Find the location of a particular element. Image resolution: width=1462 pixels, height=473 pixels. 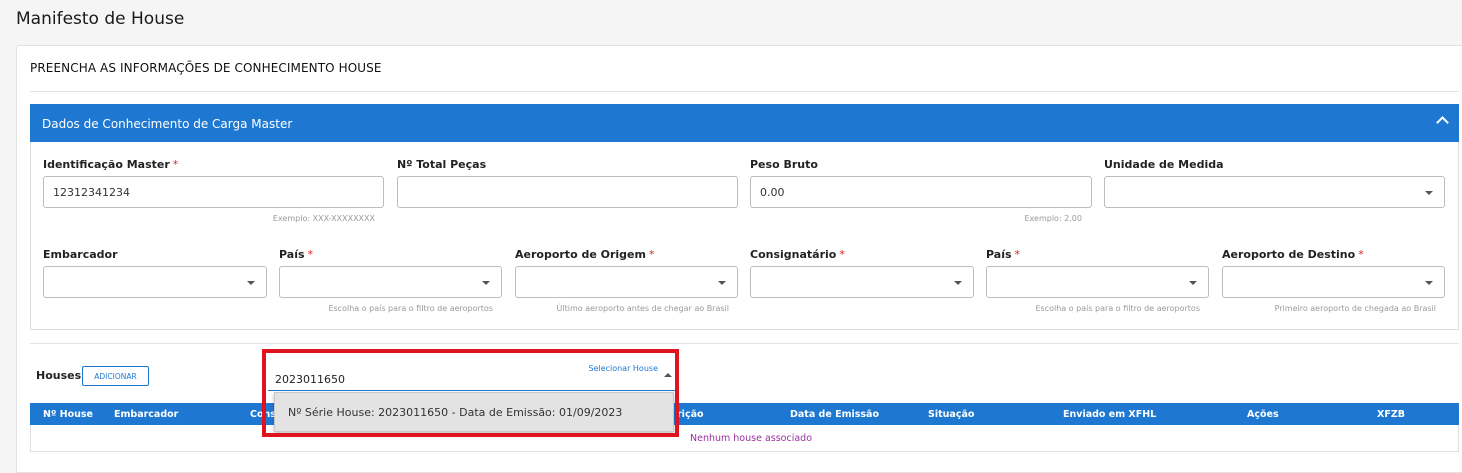

aeroporto-destino-hint: Primeiro aeroporto de chegada ao Brasil is located at coordinates (1355, 308).